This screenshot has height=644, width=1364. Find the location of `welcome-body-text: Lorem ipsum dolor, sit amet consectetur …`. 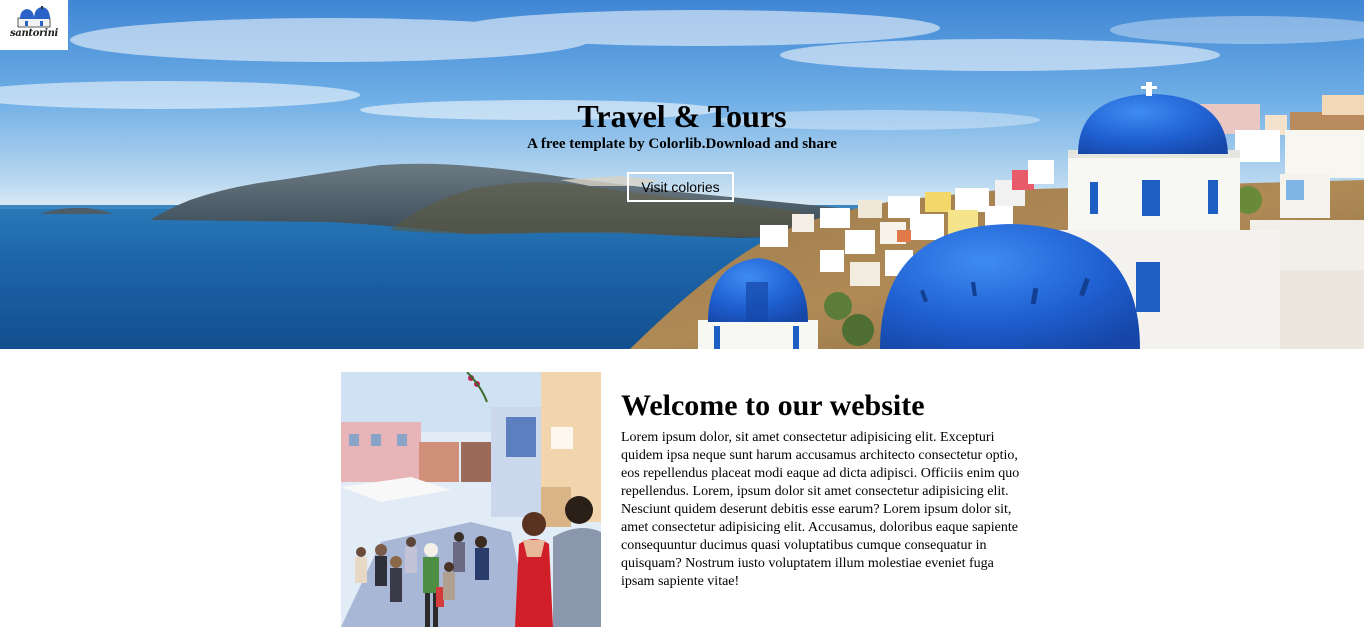

welcome-body-text: Lorem ipsum dolor, sit amet consectetur … is located at coordinates (820, 509).